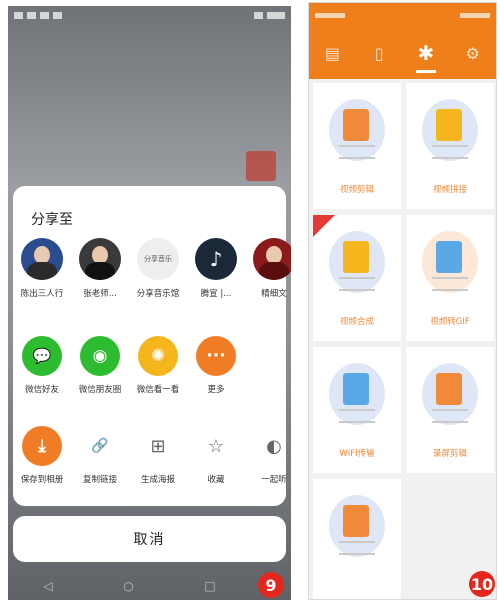 The width and height of the screenshot is (499, 603). I want to click on actions-row: ⤓ 保存到相册 🔗 复制链接 ⊞ 生成海报 ☆ 收藏 ◐ 一起听, so click(150, 456).